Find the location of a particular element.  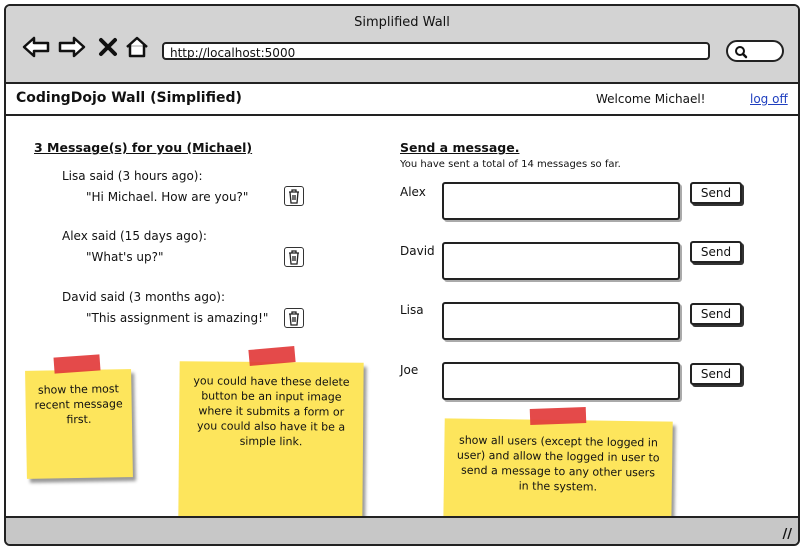

message-sender: Lisa said (3 hours ago): is located at coordinates (132, 176).